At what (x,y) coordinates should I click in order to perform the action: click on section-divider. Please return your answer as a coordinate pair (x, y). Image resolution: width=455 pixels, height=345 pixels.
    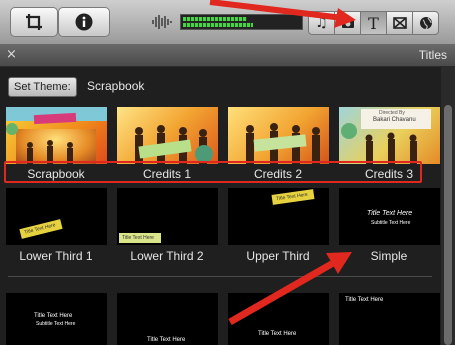
    Looking at the image, I should click on (220, 276).